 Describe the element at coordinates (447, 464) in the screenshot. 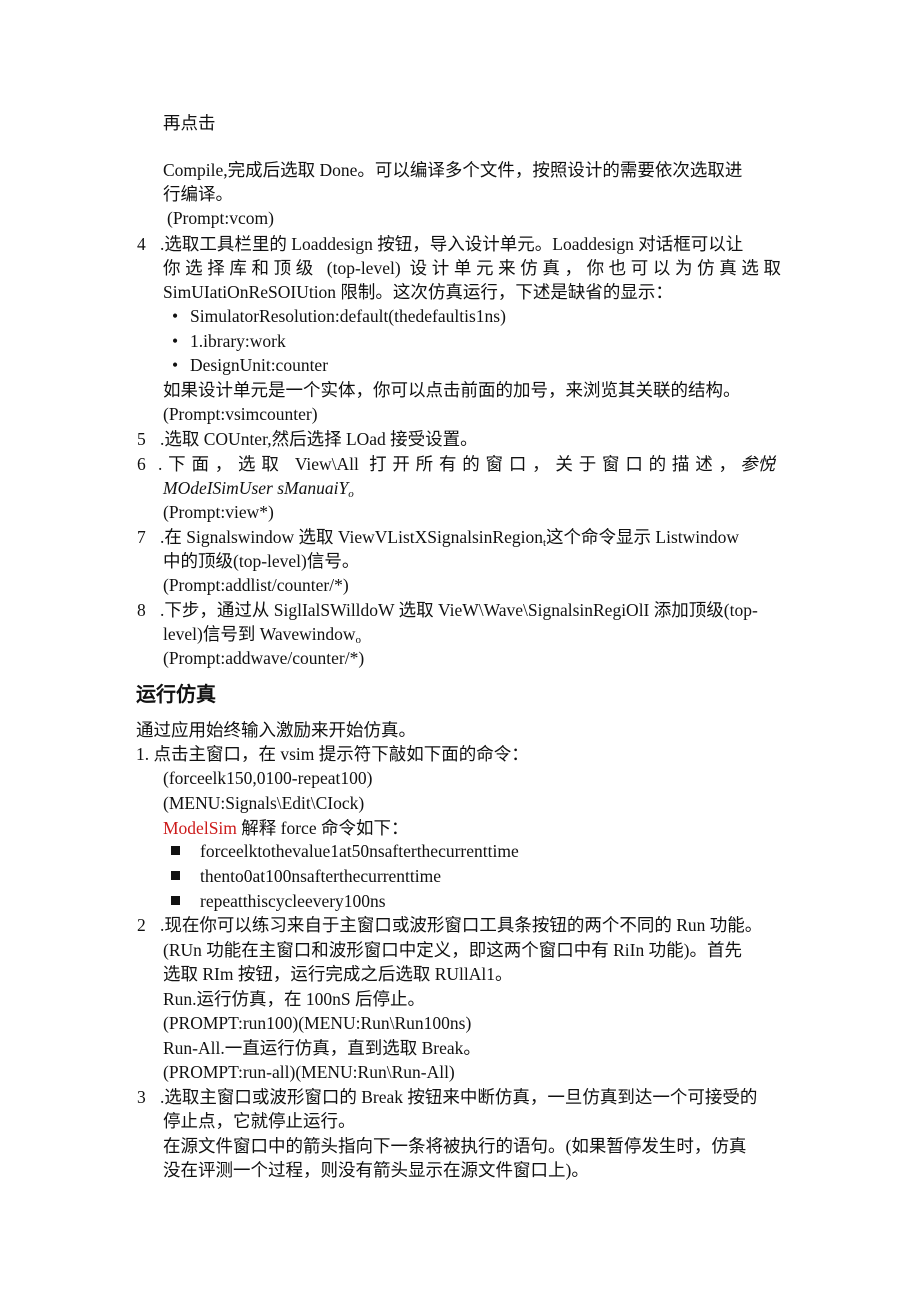

I see `step-text: .下面，选取 View\All 打开所有的窗口，关于窗口的描述，` at that location.